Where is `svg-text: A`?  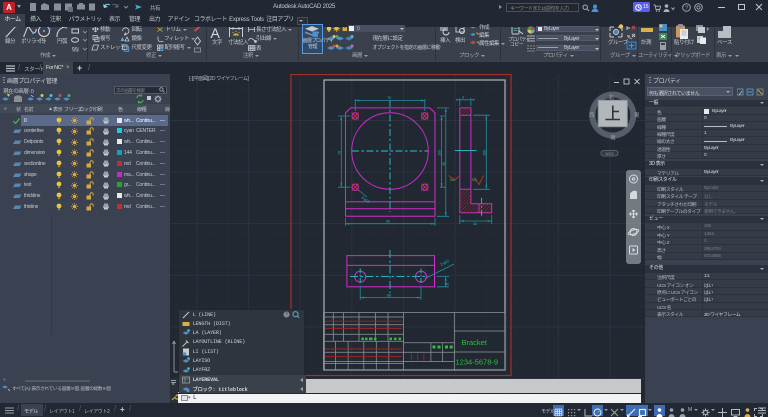
svg-text: A is located at coordinates (216, 34).